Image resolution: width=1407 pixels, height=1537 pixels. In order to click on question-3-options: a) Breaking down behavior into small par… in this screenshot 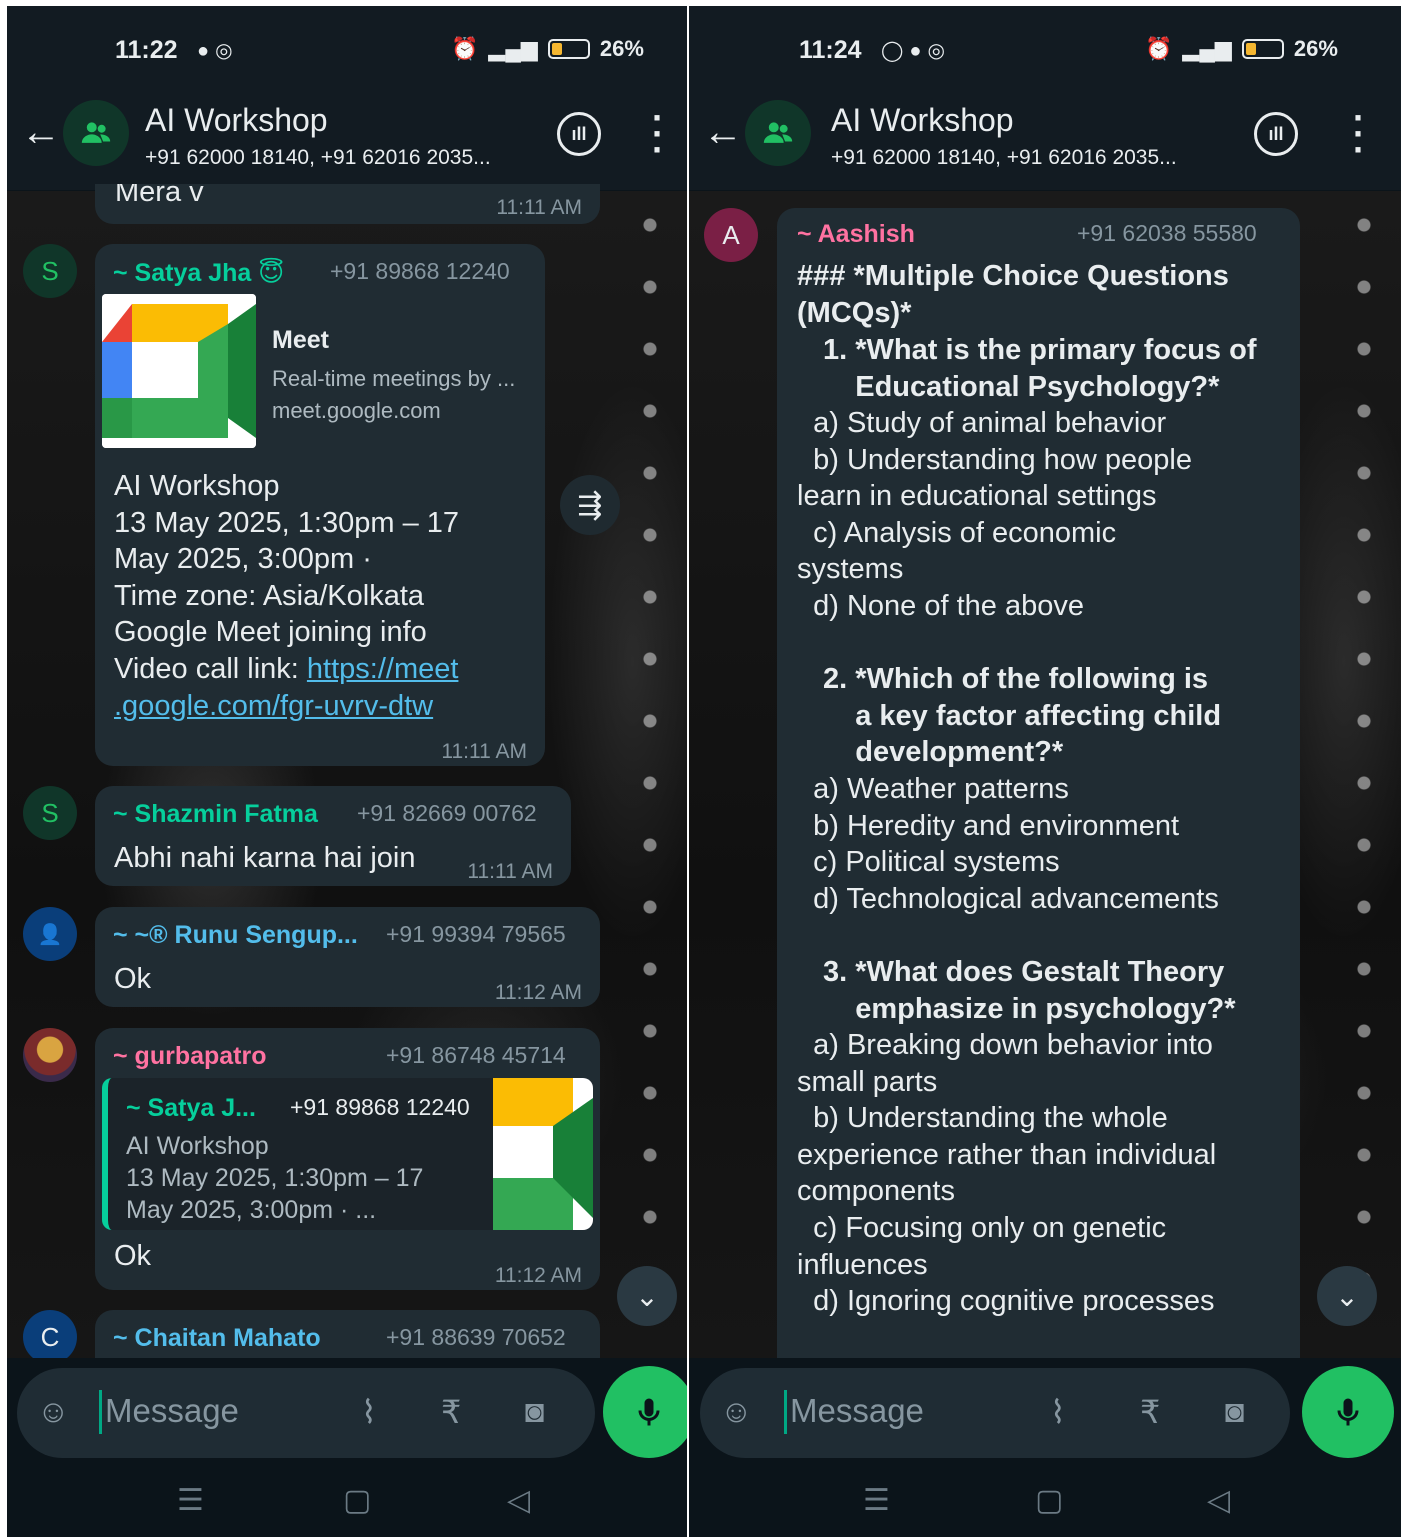, I will do `click(1007, 1173)`.